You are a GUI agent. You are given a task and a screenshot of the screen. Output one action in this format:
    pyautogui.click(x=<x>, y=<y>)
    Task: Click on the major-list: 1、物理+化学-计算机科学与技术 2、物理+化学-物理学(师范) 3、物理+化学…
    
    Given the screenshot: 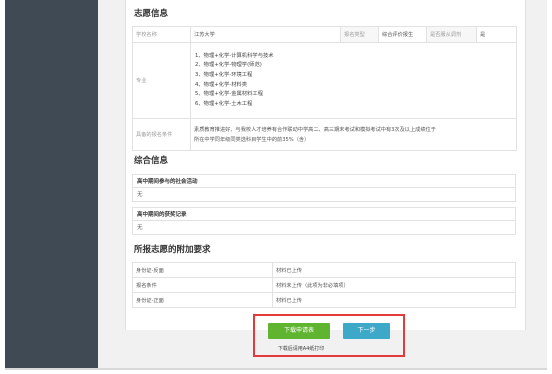 What is the action you would take?
    pyautogui.click(x=354, y=81)
    